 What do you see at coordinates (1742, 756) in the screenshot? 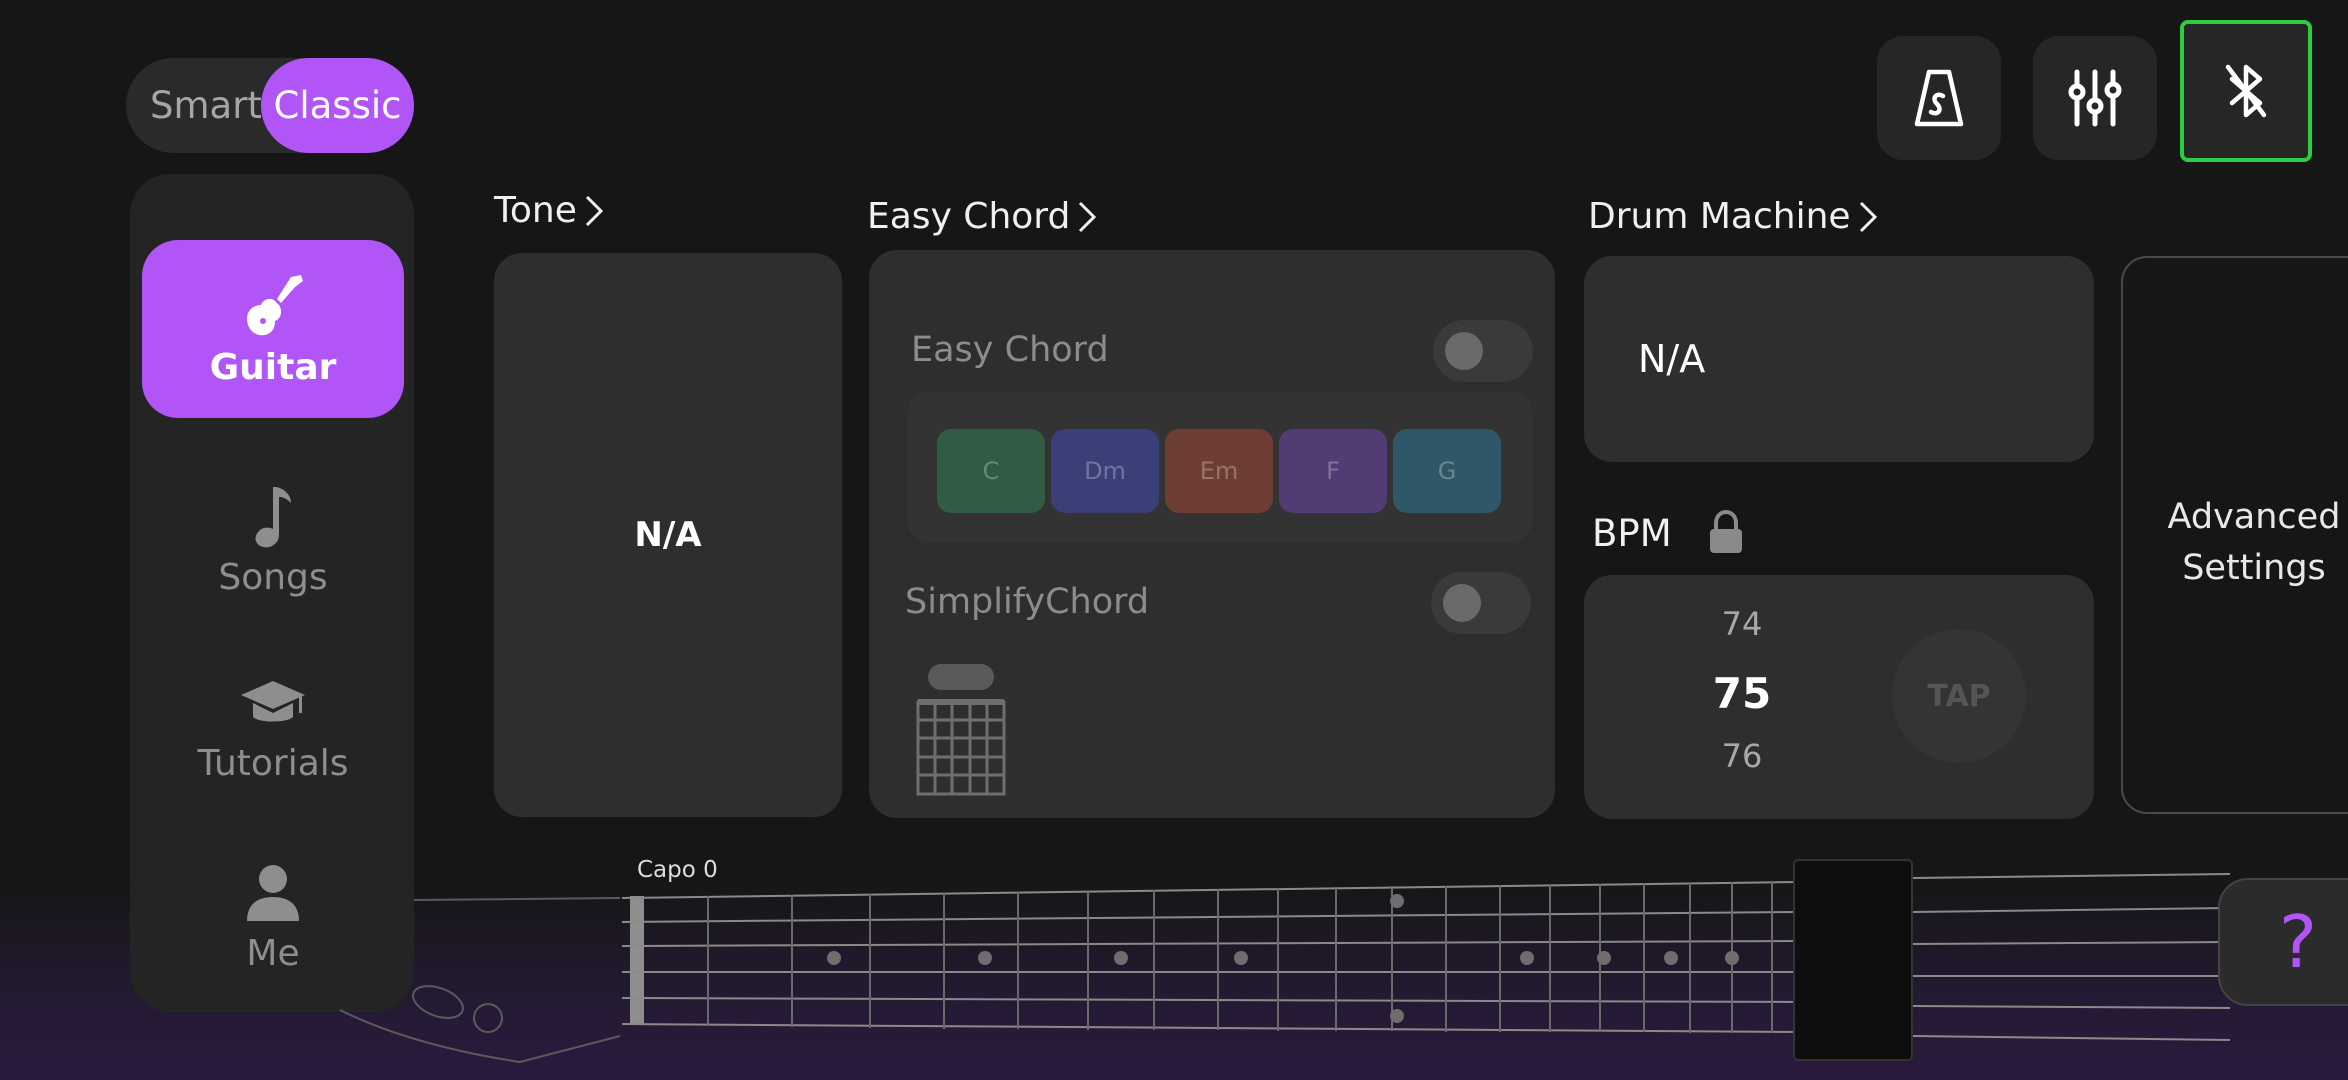
I see `bpm-next-value: 76` at bounding box center [1742, 756].